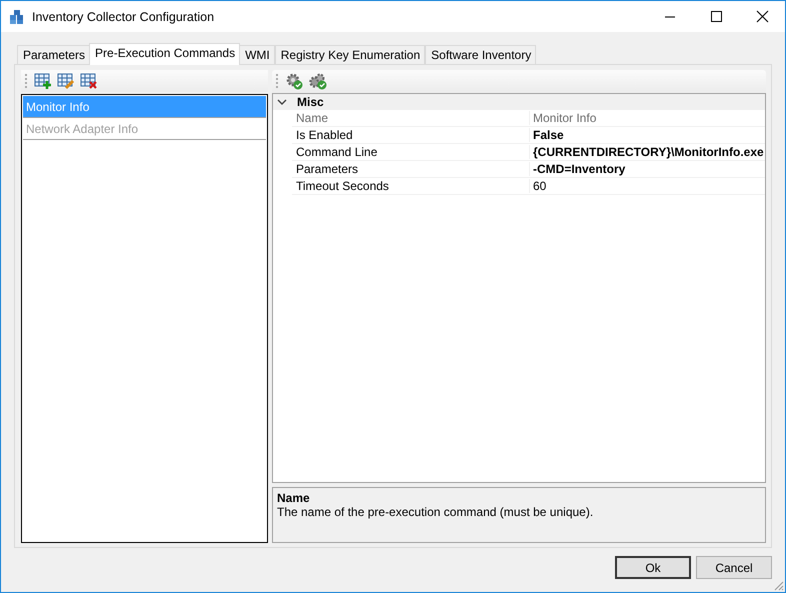 The image size is (786, 593). I want to click on edit-row-icon, so click(66, 81).